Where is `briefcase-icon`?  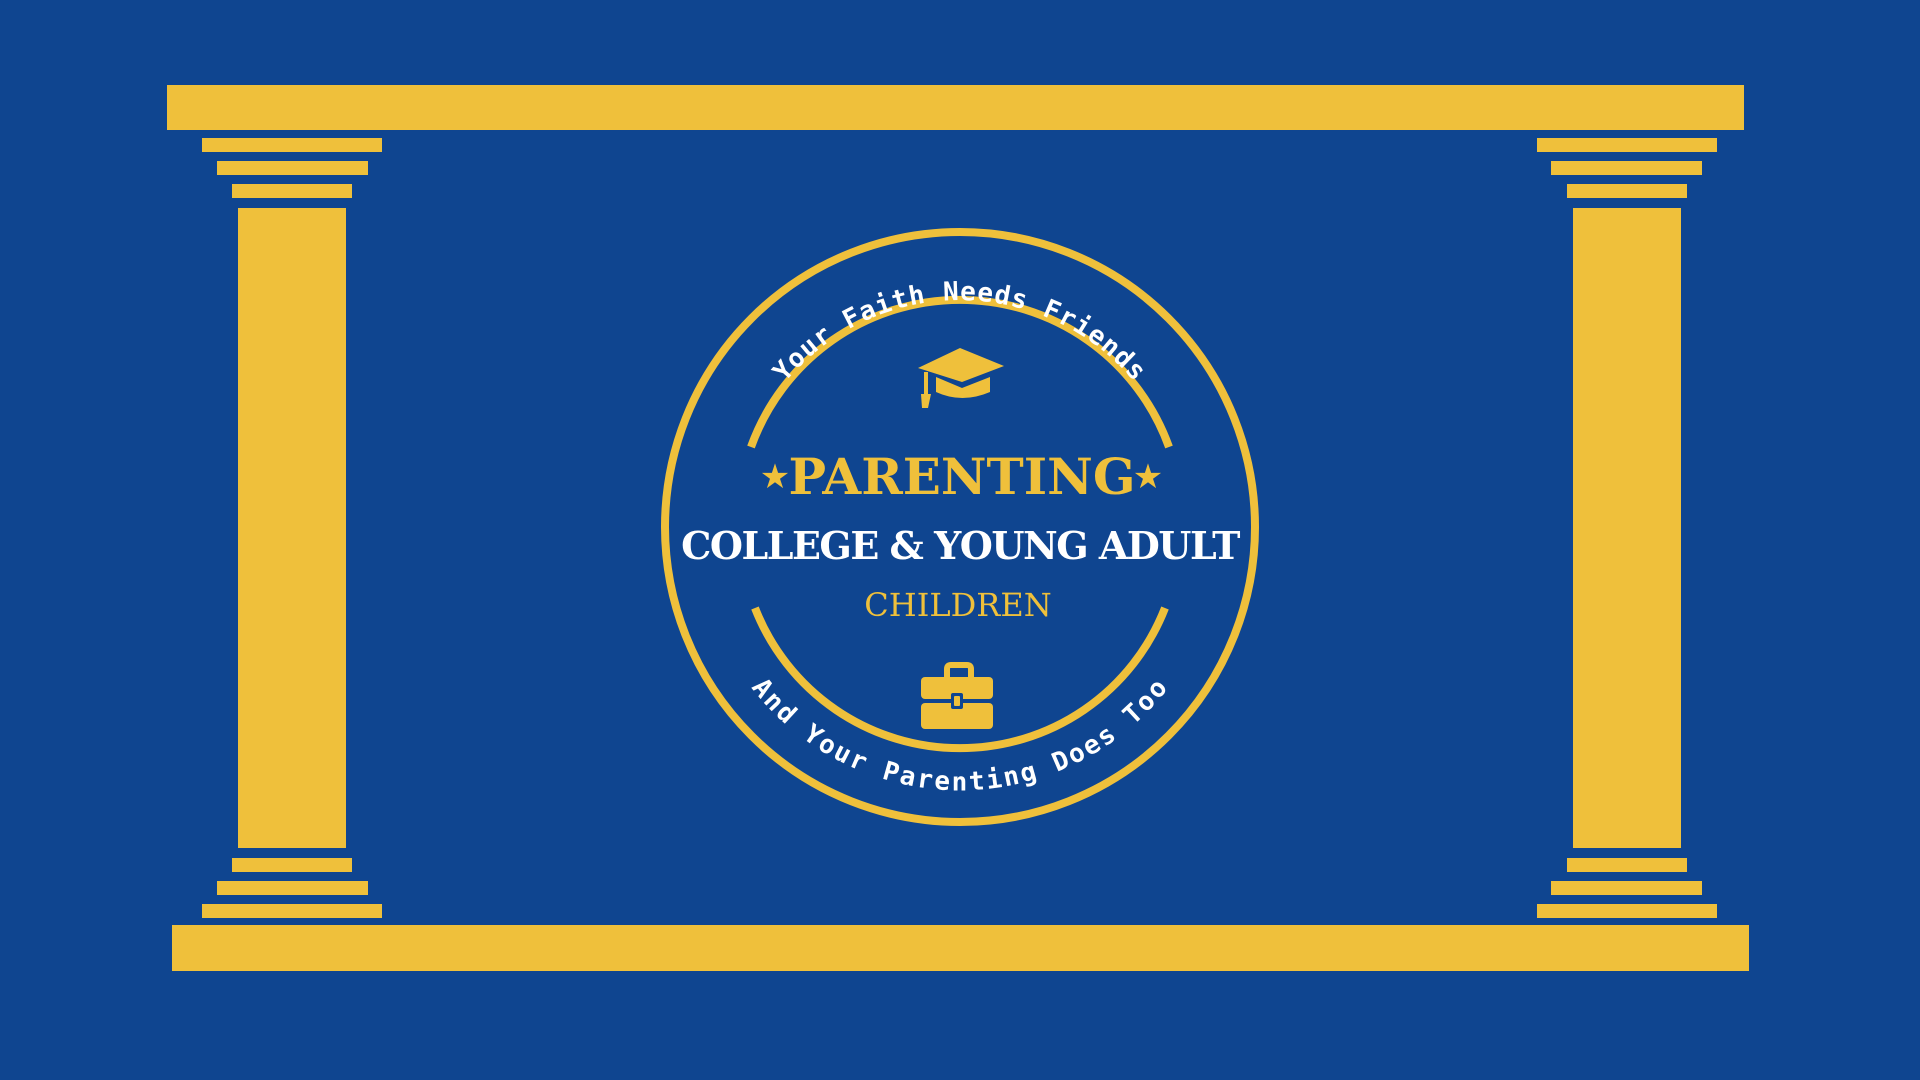
briefcase-icon is located at coordinates (957, 695).